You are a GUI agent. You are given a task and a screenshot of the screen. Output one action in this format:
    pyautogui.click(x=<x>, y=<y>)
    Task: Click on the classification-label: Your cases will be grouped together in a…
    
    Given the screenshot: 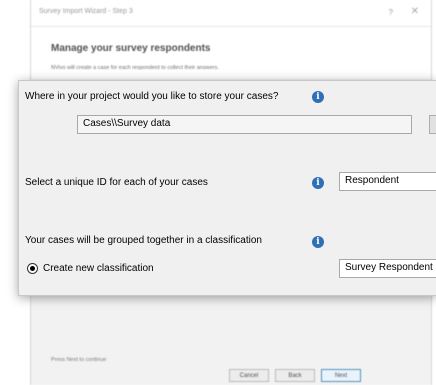 What is the action you would take?
    pyautogui.click(x=143, y=240)
    